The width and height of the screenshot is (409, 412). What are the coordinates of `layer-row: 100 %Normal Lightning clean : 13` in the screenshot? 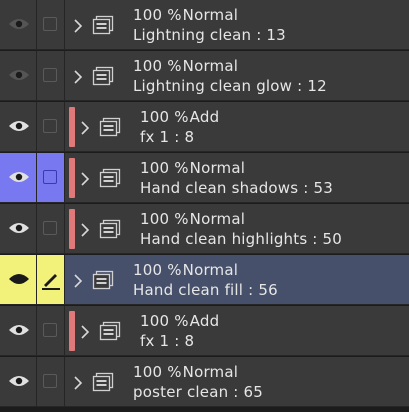 It's located at (204, 25).